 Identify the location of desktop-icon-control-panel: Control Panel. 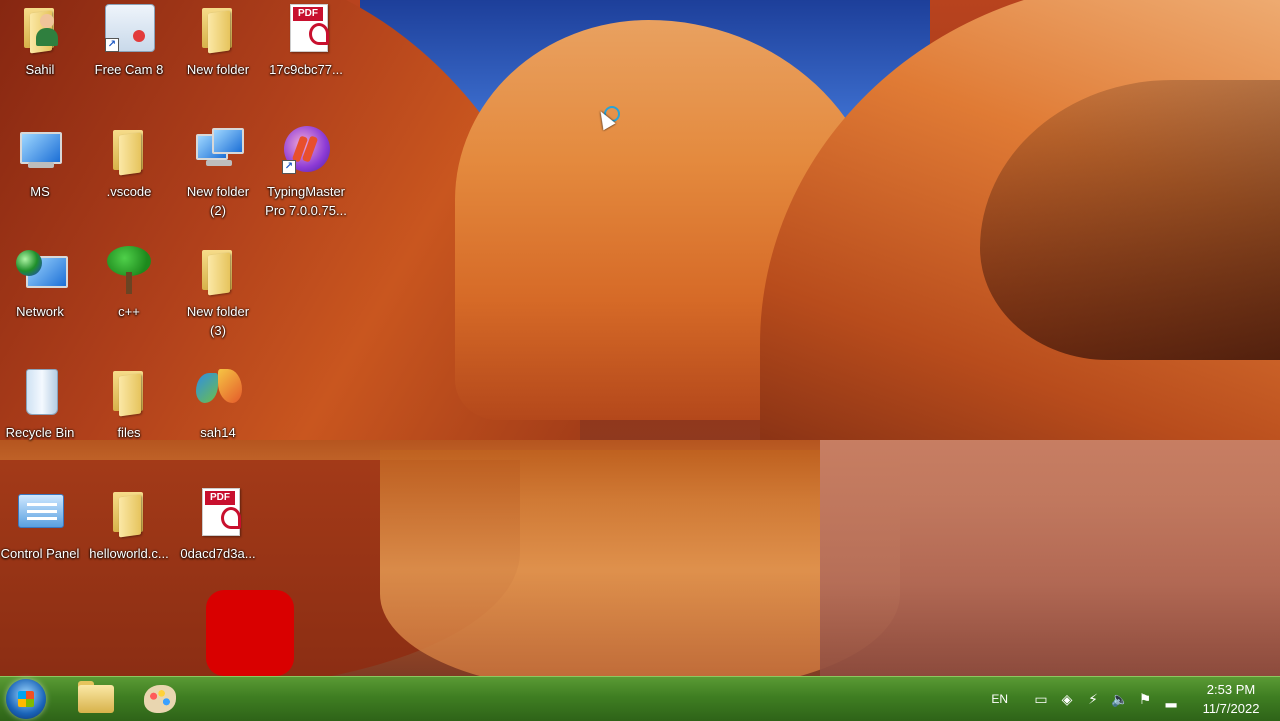
(42, 542).